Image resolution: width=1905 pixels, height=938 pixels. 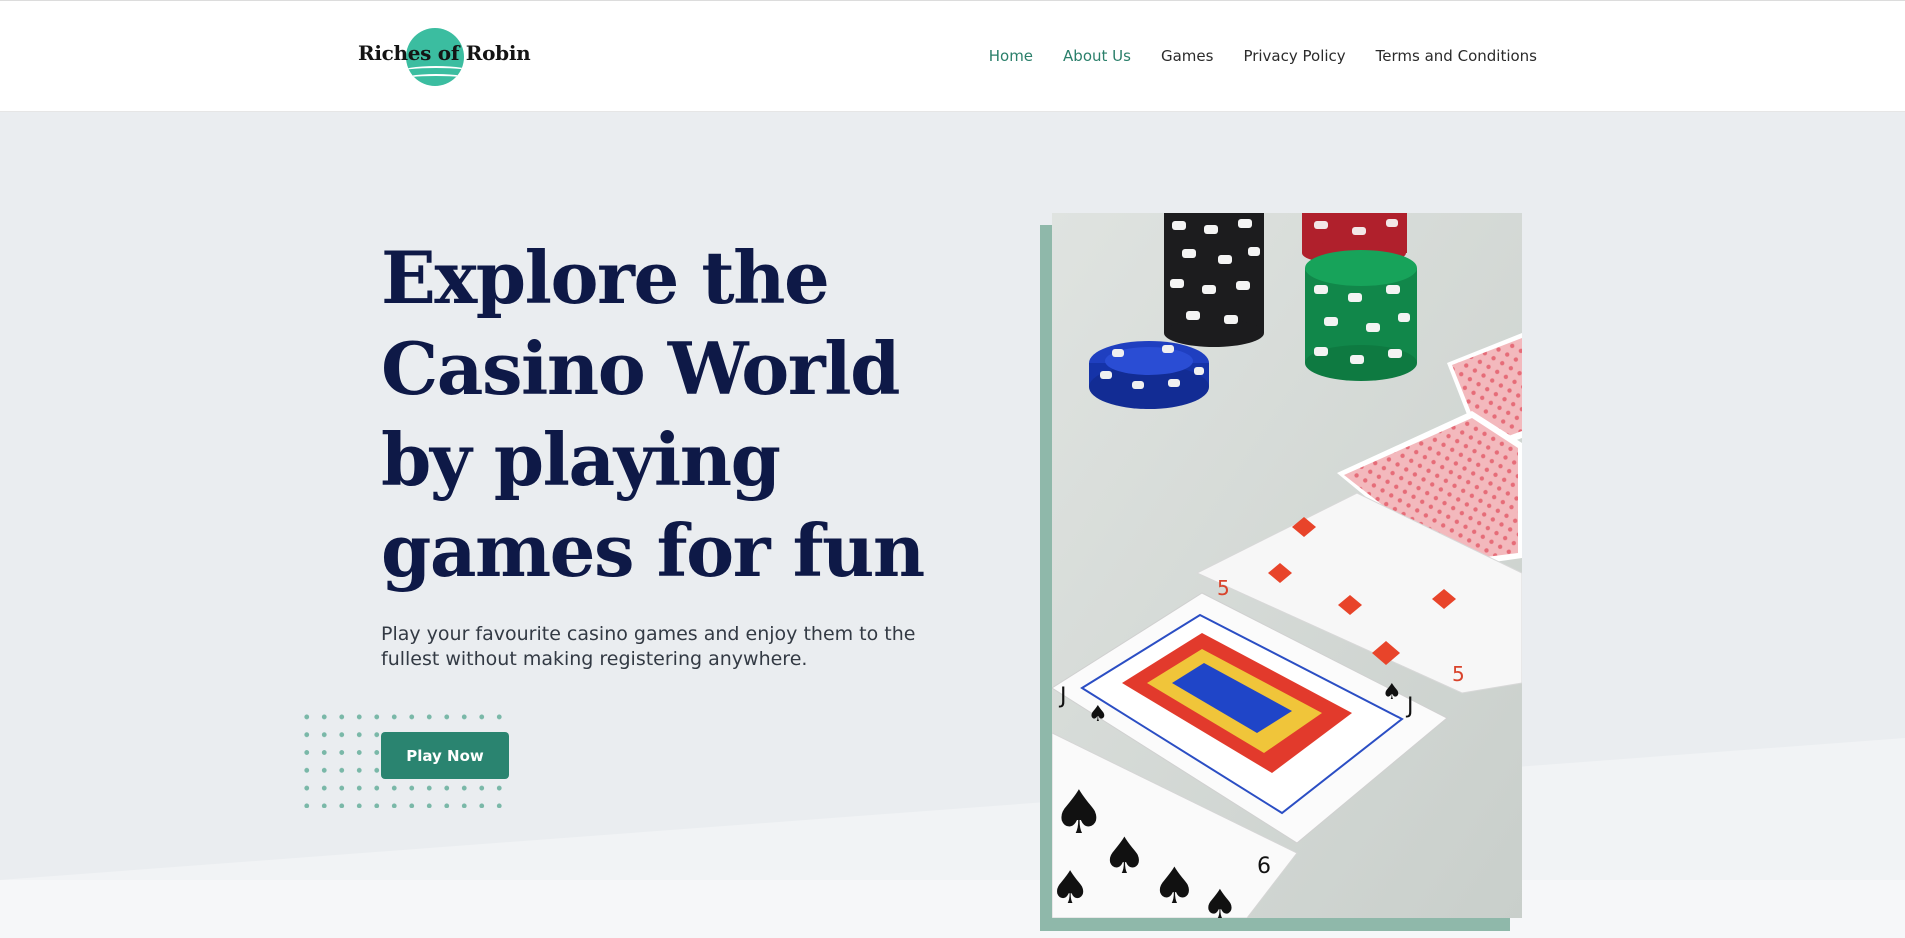 I want to click on nav-item-home: Home, so click(x=1011, y=56).